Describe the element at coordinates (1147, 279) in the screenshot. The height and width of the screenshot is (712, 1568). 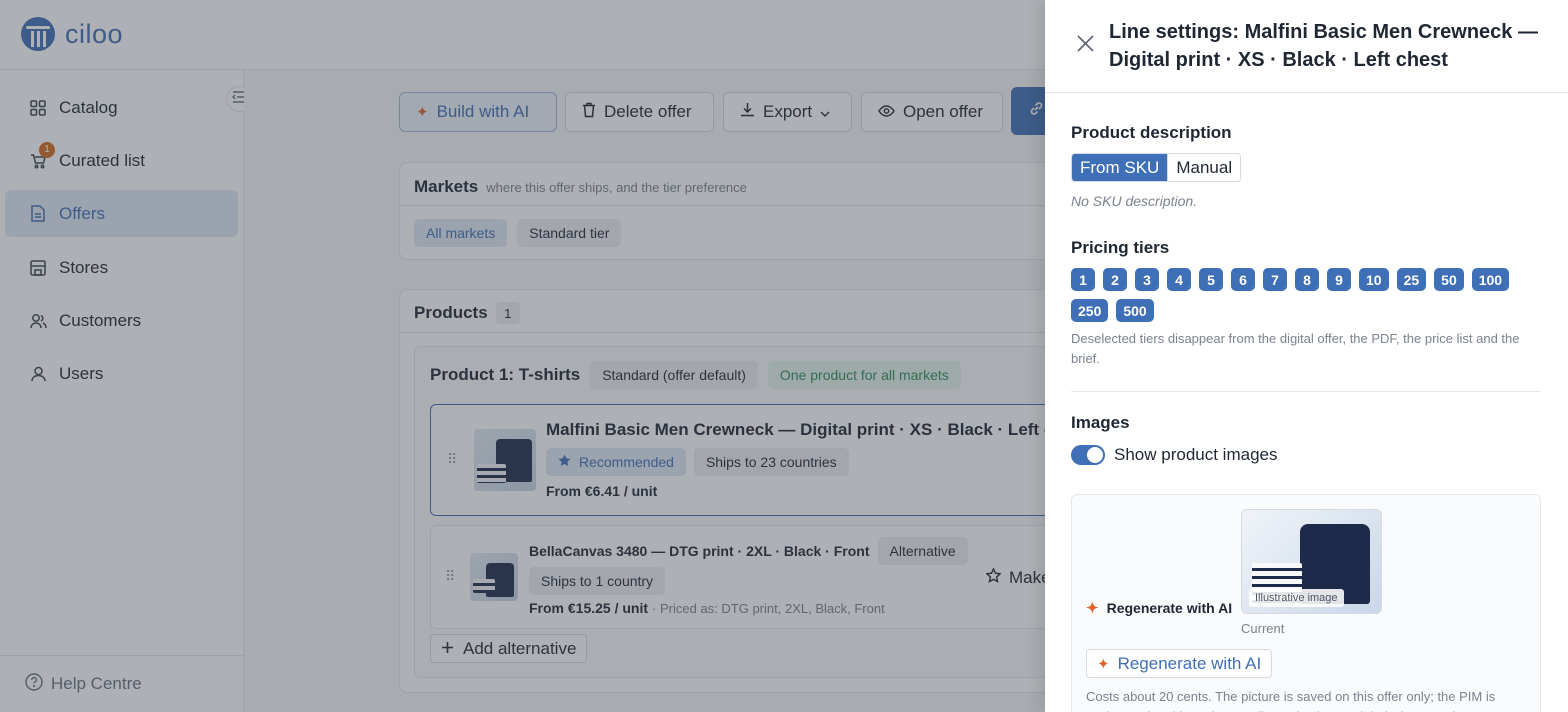
I see `tier-chip: 3` at that location.